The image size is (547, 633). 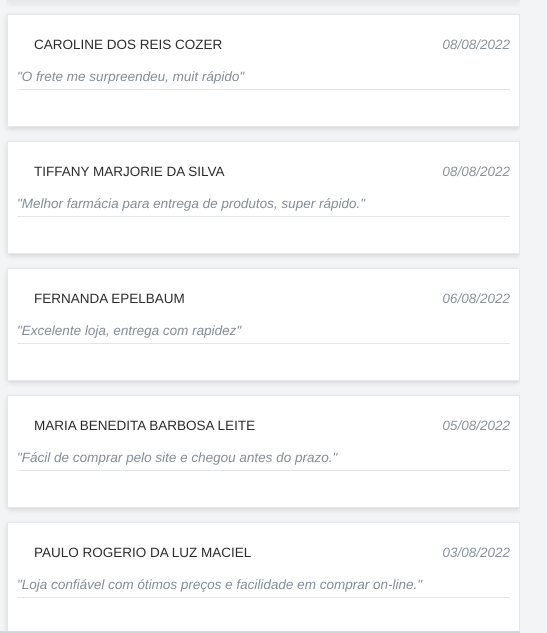 I want to click on reviewer-name: TIFFANY MARJORIE DA SILVA, so click(x=129, y=171).